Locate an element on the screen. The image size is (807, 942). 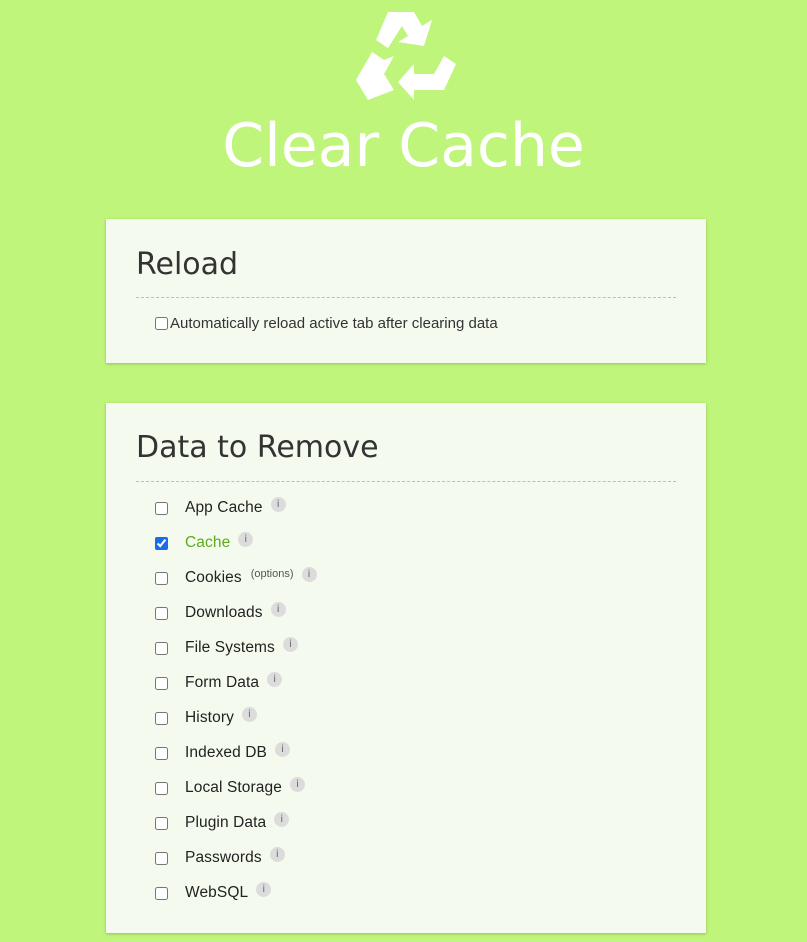
recycle-icon is located at coordinates (406, 56).